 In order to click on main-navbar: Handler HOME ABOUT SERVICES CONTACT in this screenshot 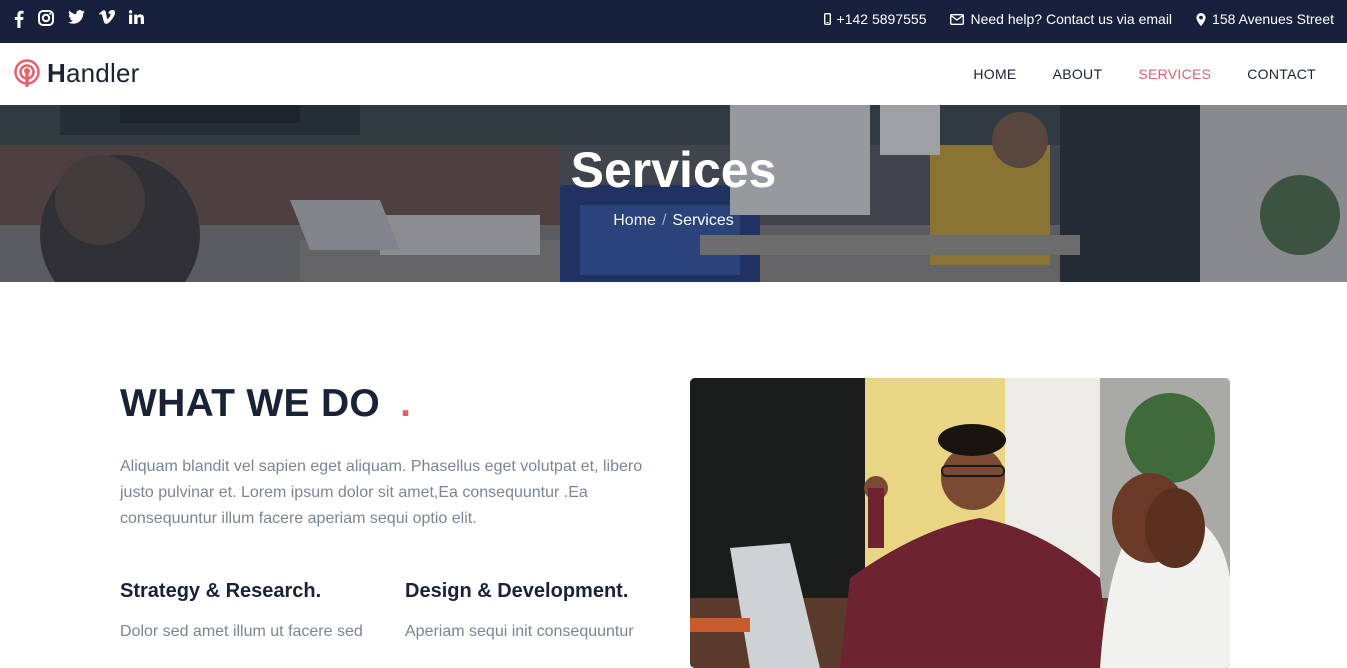, I will do `click(673, 74)`.